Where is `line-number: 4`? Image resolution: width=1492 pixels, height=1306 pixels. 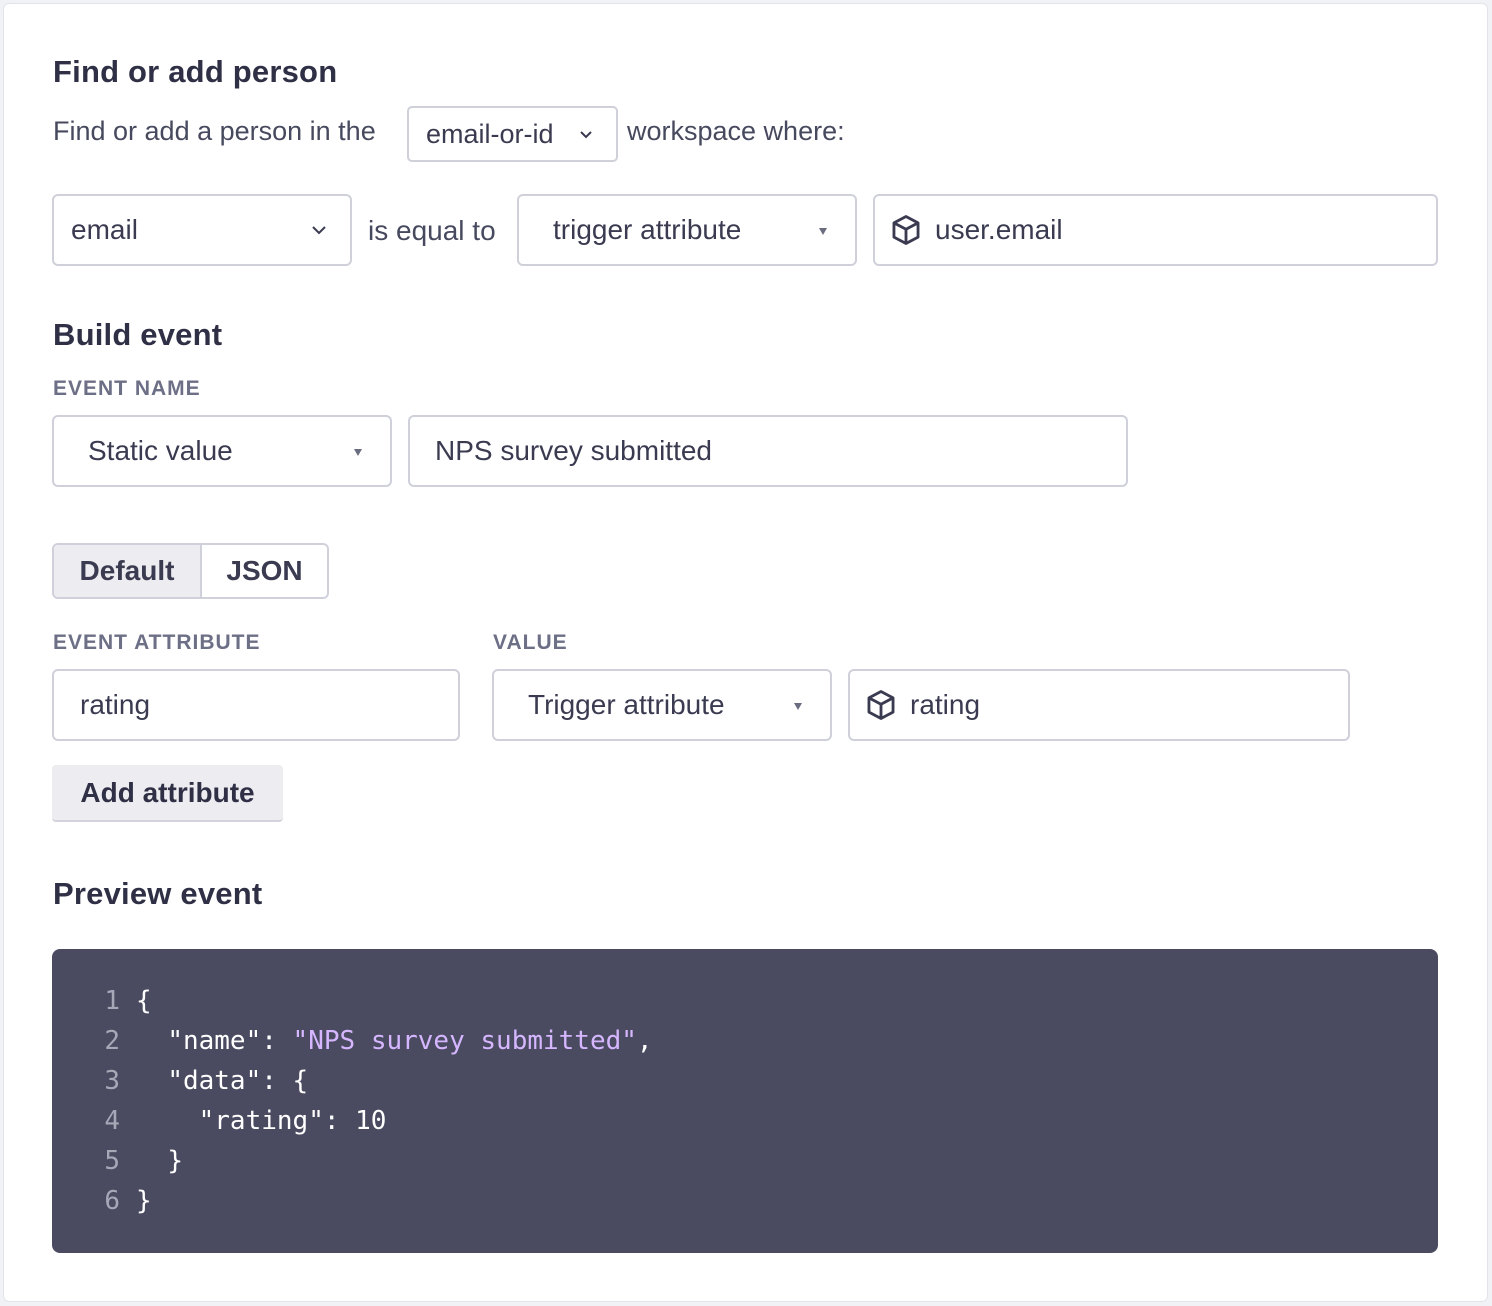
line-number: 4 is located at coordinates (112, 1121).